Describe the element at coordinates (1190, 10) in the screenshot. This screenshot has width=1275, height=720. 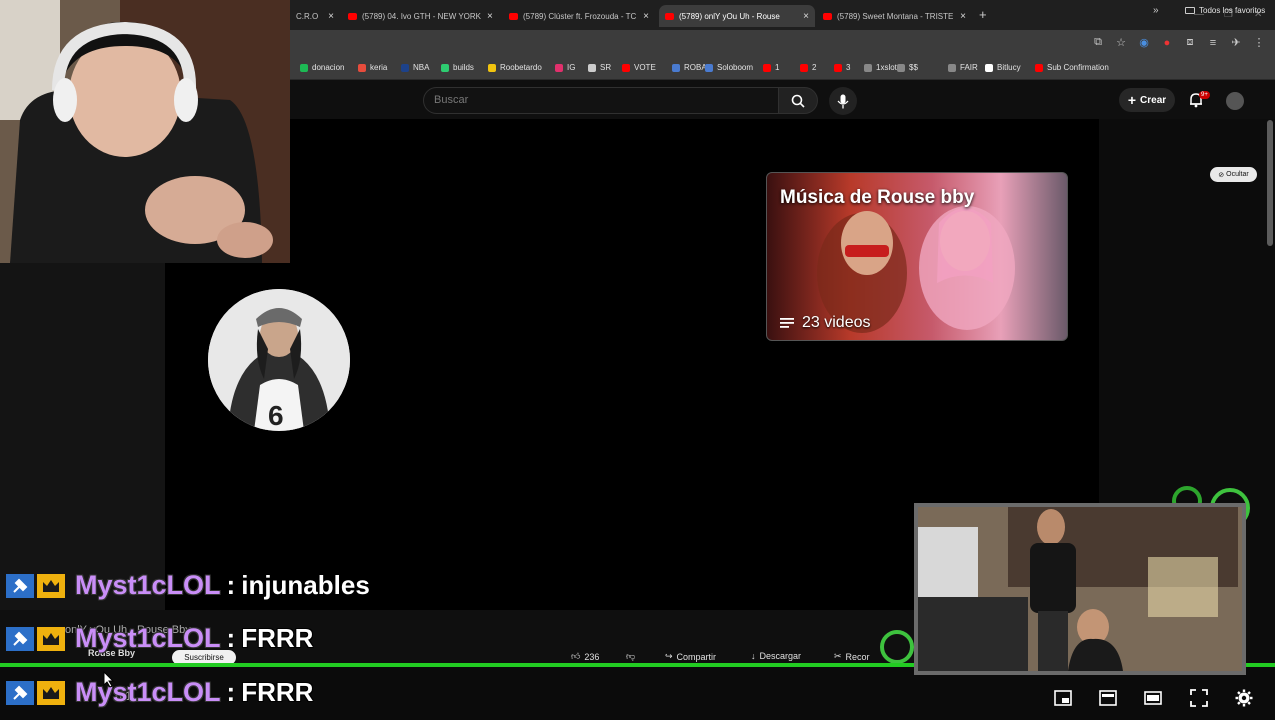
I see `folder-icon` at that location.